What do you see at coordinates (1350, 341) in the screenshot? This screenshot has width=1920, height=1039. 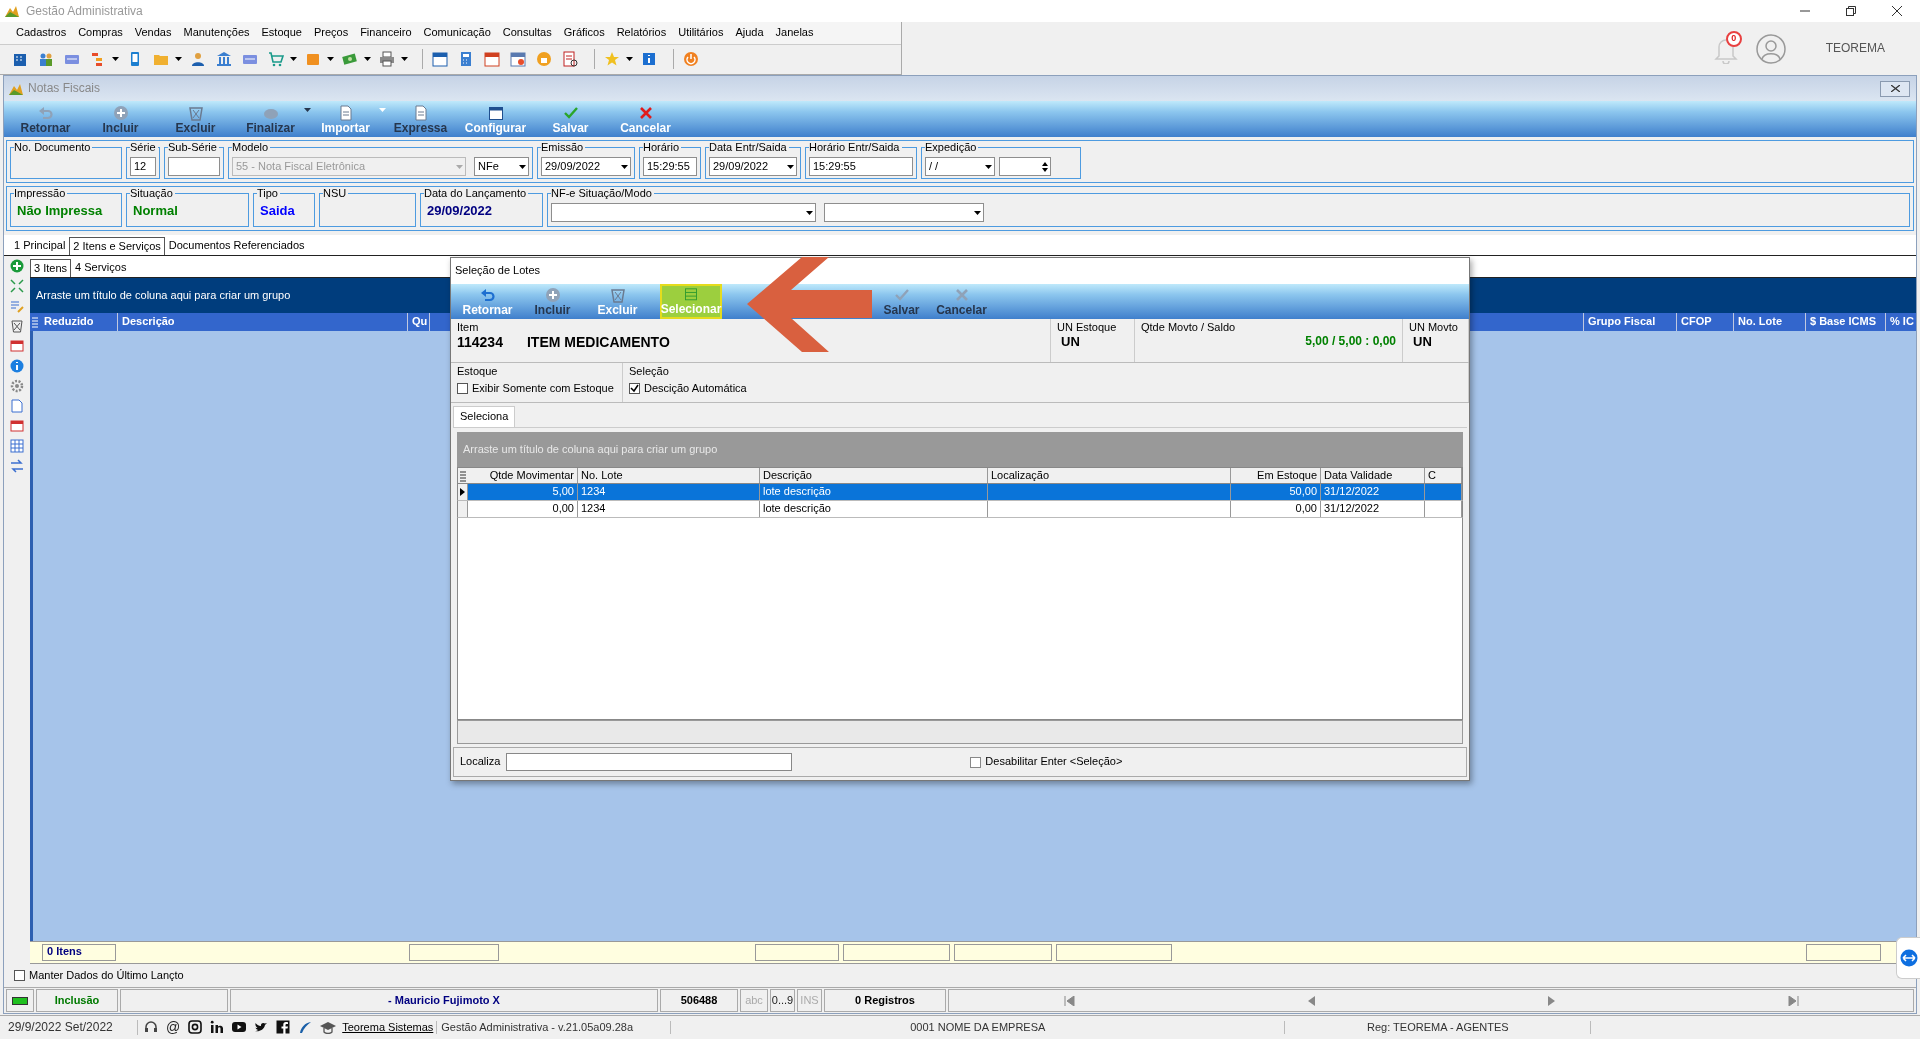 I see `quantity-balance: 5,00 / 5,00 : 0,00` at bounding box center [1350, 341].